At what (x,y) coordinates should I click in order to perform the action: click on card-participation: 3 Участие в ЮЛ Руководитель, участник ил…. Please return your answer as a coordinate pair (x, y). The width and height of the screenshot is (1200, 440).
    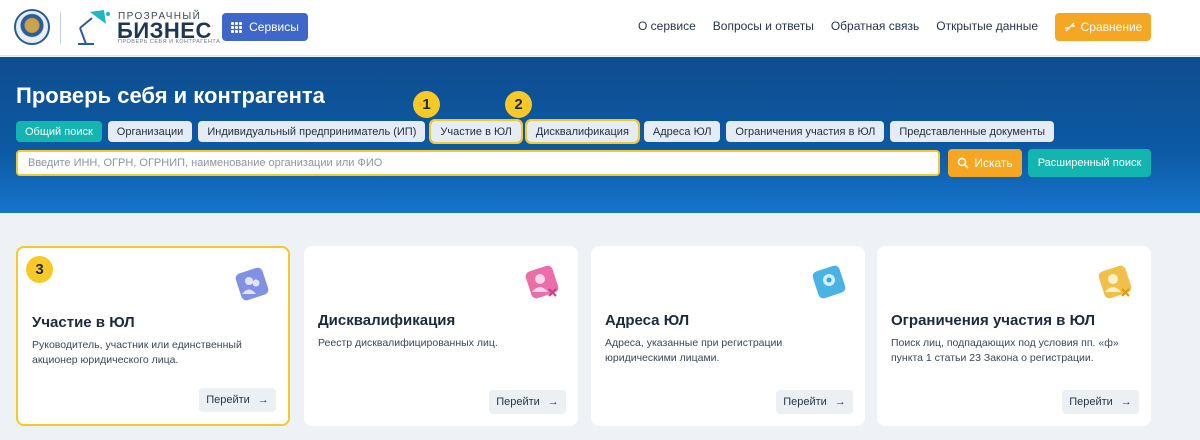
    Looking at the image, I should click on (153, 336).